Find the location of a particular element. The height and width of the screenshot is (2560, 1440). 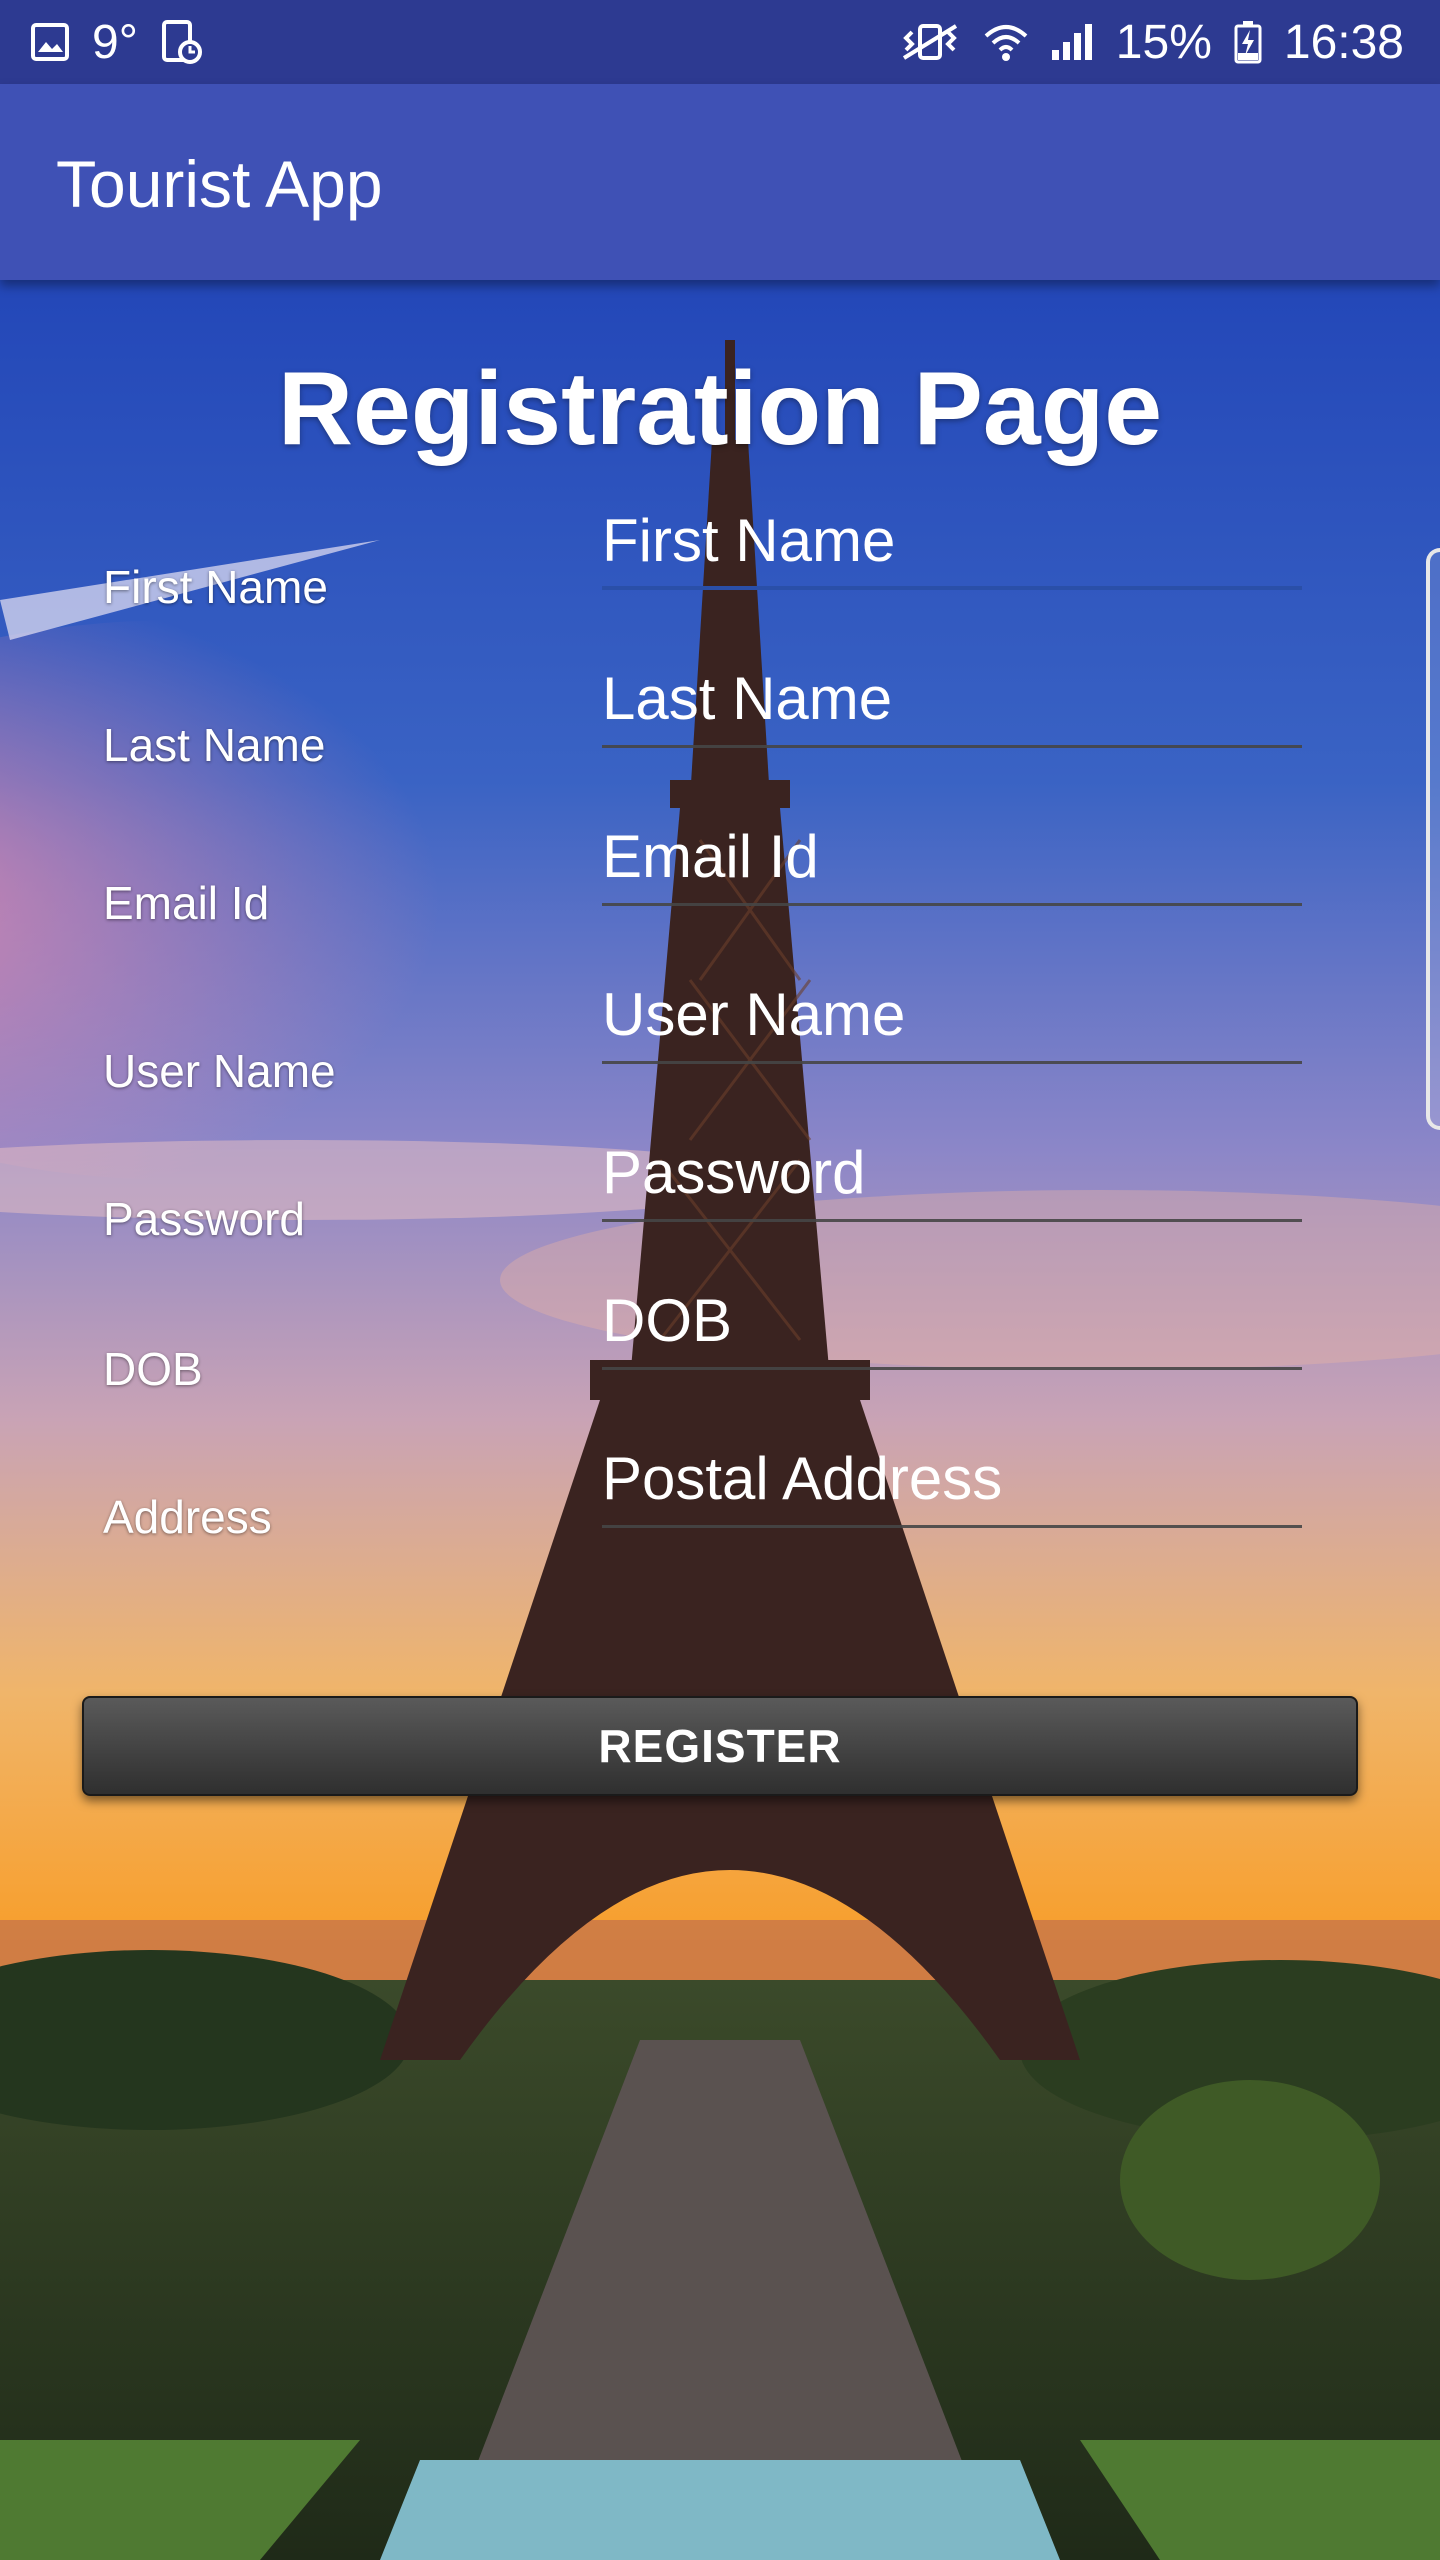

status-right: 15% 16:38 is located at coordinates (1151, 42).